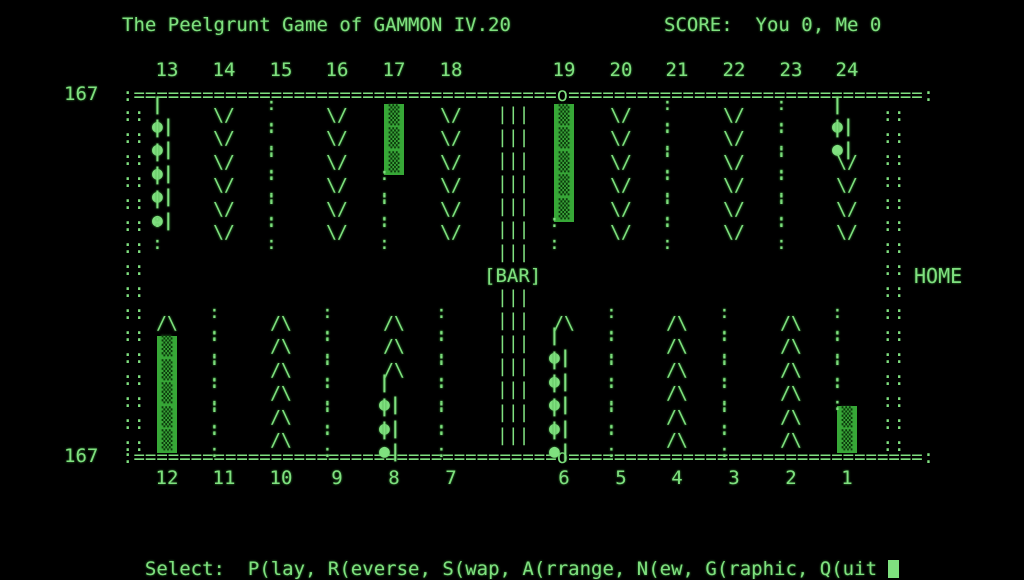 The width and height of the screenshot is (1024, 580). What do you see at coordinates (281, 478) in the screenshot?
I see `point-number: 10` at bounding box center [281, 478].